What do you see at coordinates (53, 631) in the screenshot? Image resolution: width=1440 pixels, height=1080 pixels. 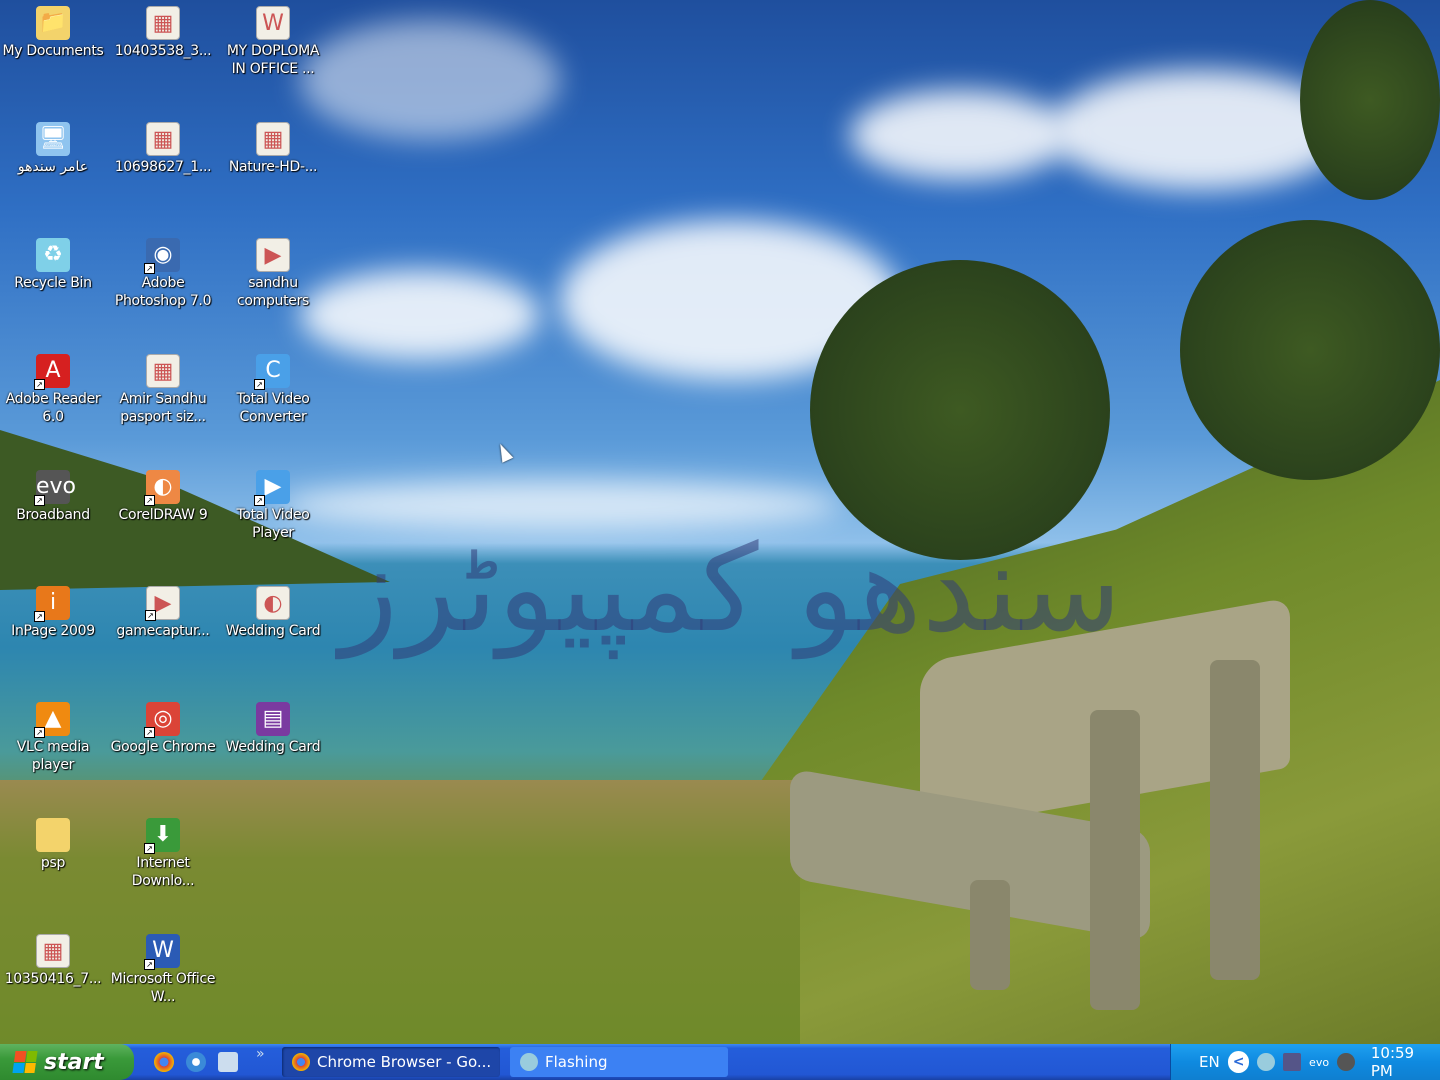 I see `desktop-icon-label: InPage 2009` at bounding box center [53, 631].